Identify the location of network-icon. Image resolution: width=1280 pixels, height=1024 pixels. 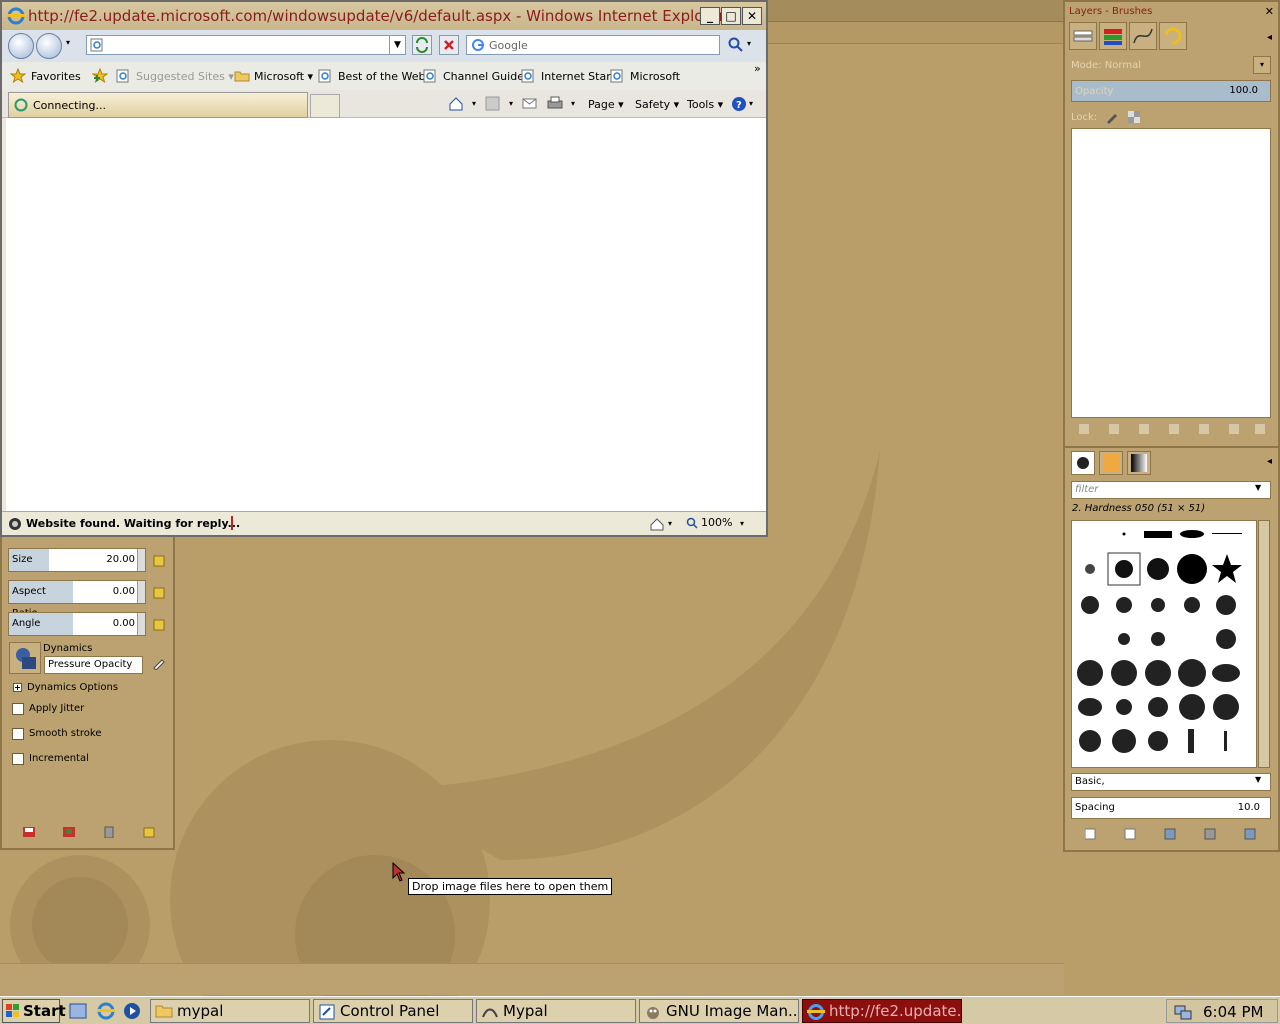
(1183, 1012).